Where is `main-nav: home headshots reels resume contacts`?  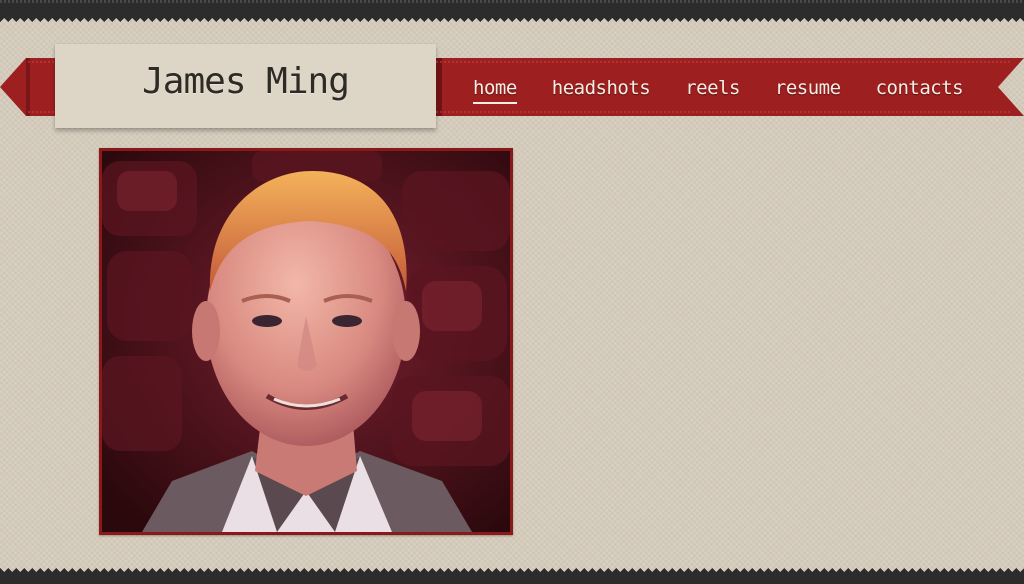
main-nav: home headshots reels resume contacts is located at coordinates (717, 87).